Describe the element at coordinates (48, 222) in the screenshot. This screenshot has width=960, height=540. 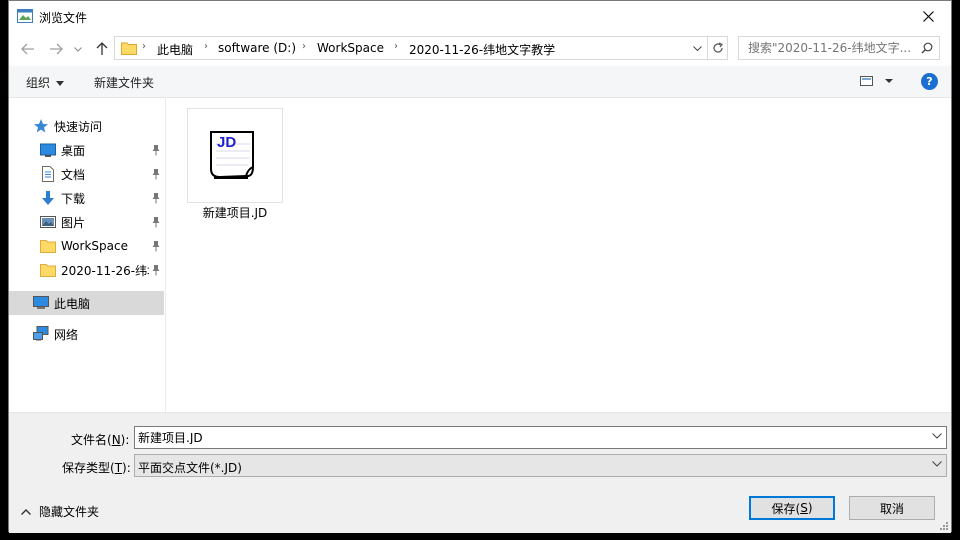
I see `picture-icon` at that location.